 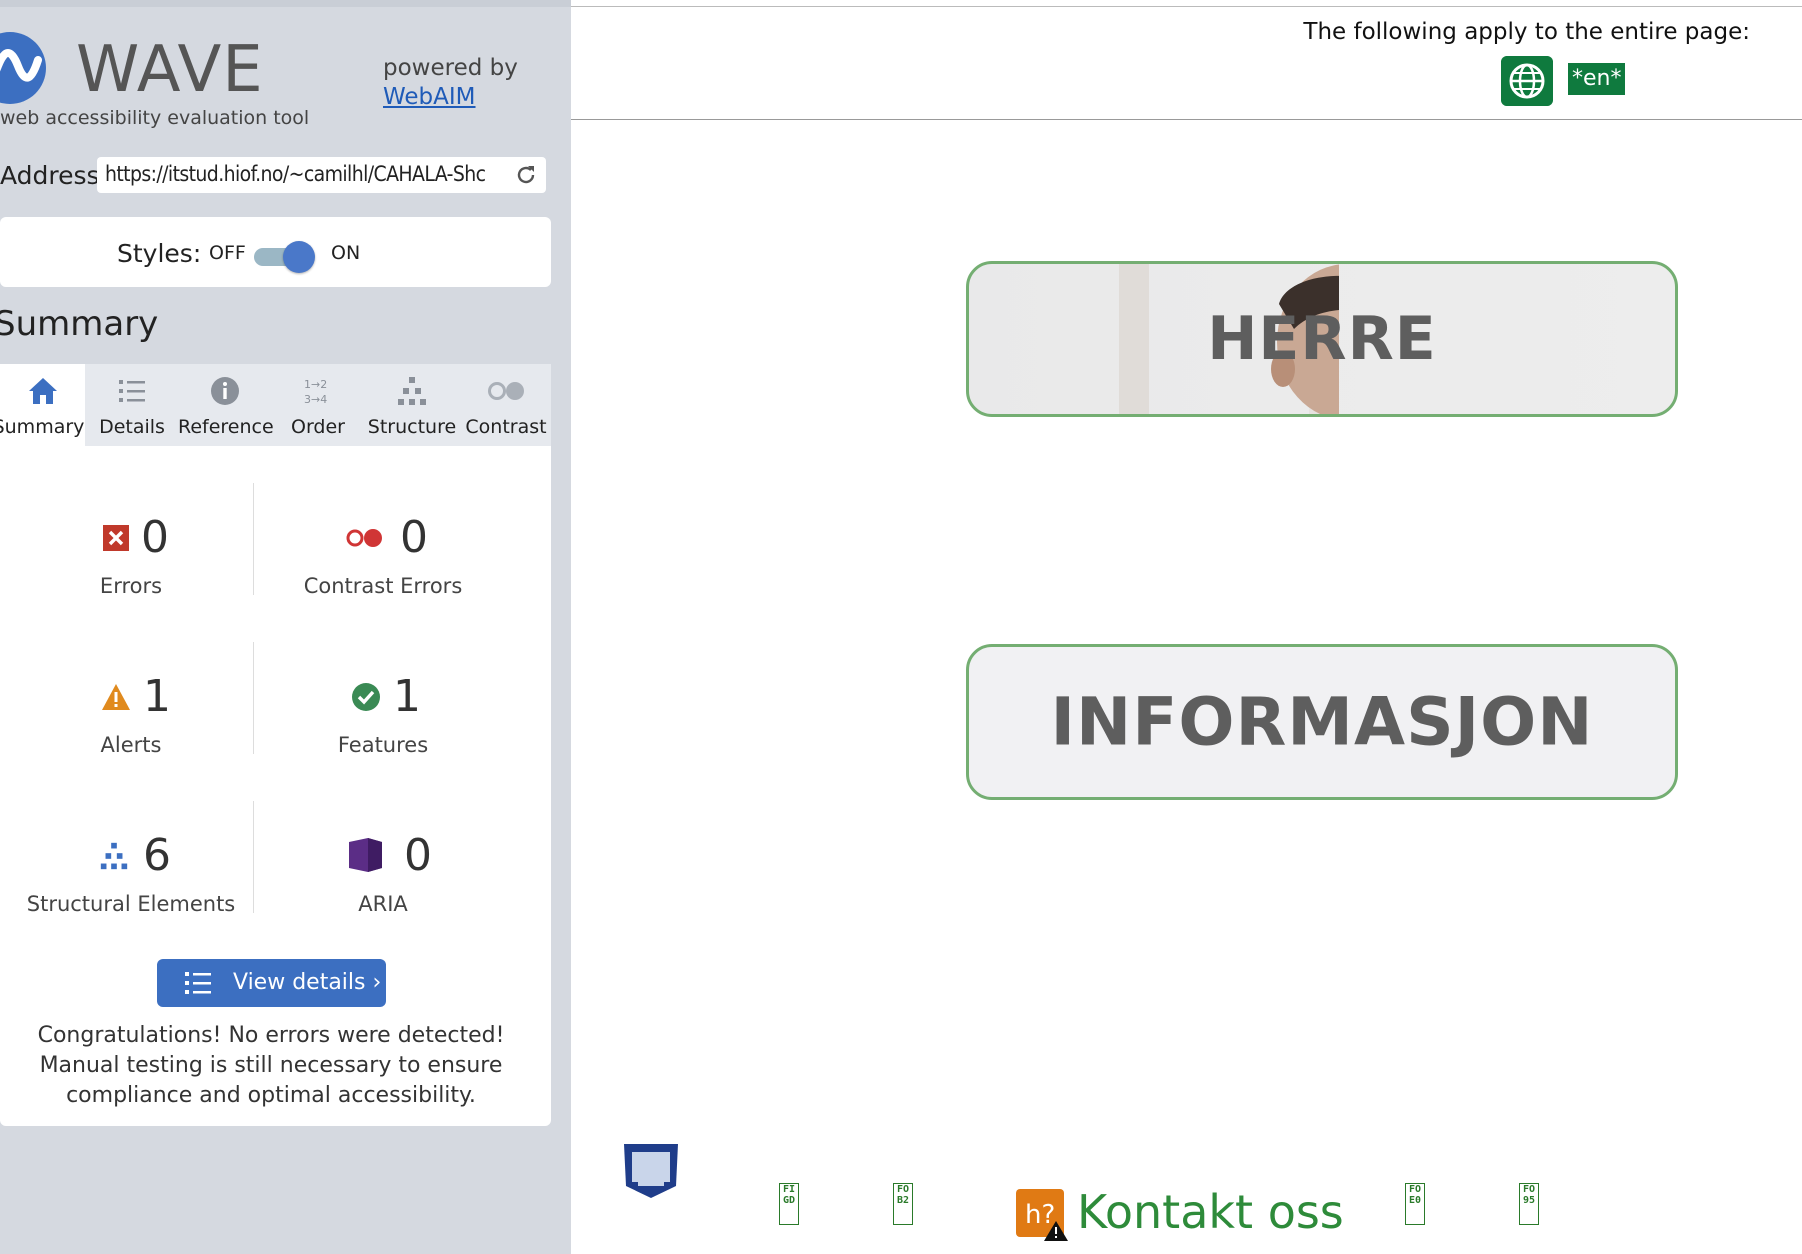 I want to click on alerts-count: 1, so click(x=157, y=696).